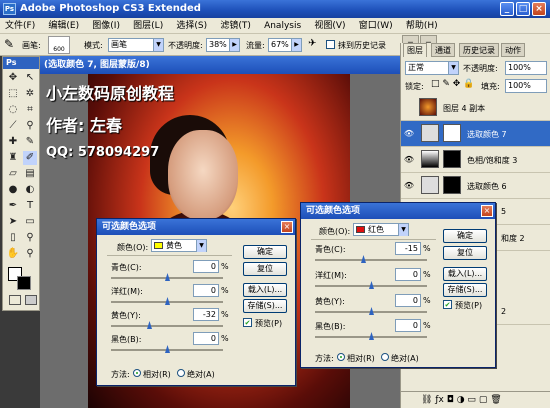 This screenshot has width=550, height=408. I want to click on menu-help: 帮助(H), so click(422, 26).